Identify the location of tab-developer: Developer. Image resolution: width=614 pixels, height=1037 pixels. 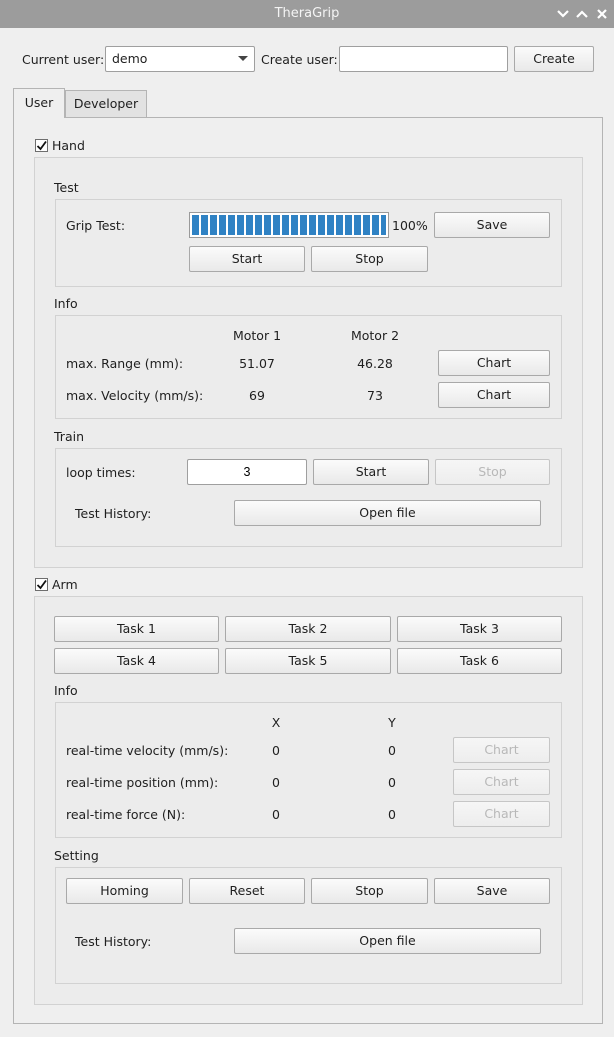
(106, 103).